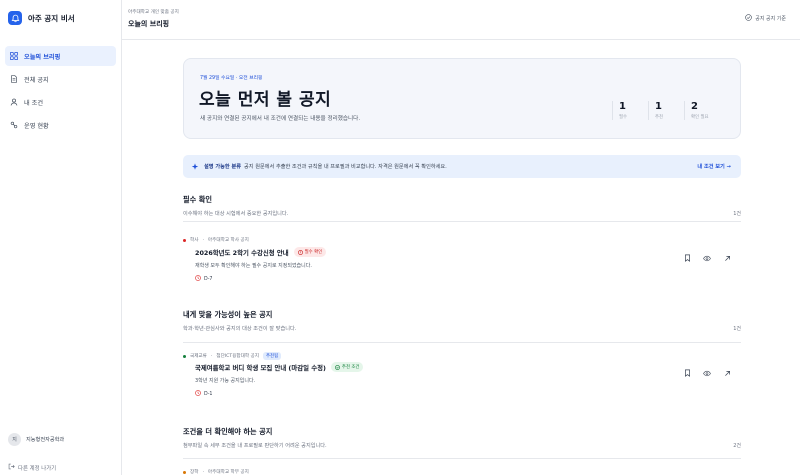 The image size is (800, 475). I want to click on notice-description: 재학생 모두 확인해야 하는 필수 공지로 지정되었습니다., so click(253, 266).